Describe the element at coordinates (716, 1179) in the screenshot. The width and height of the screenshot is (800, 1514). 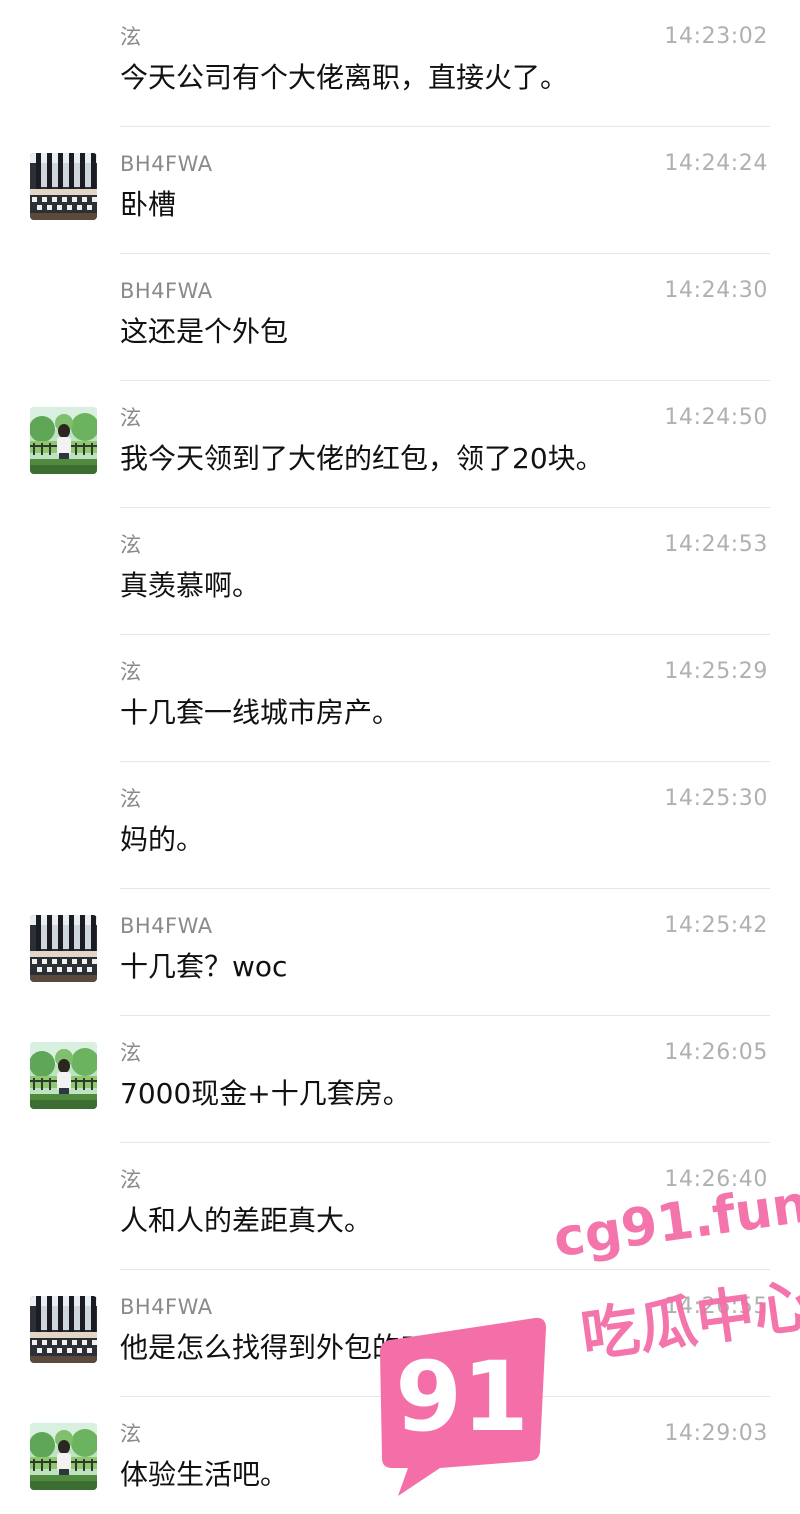
I see `message-time: 14:26:40` at that location.